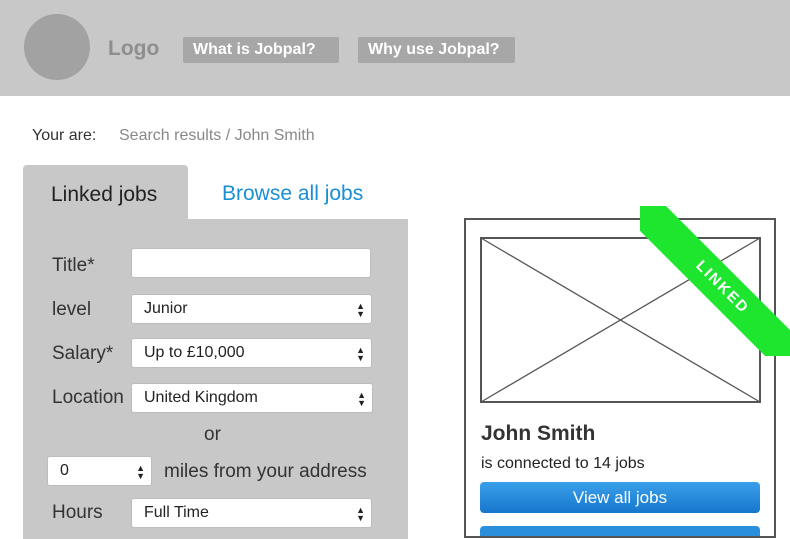 Image resolution: width=790 pixels, height=539 pixels. Describe the element at coordinates (251, 309) in the screenshot. I see `level-select: Junior ▲ ▼` at that location.